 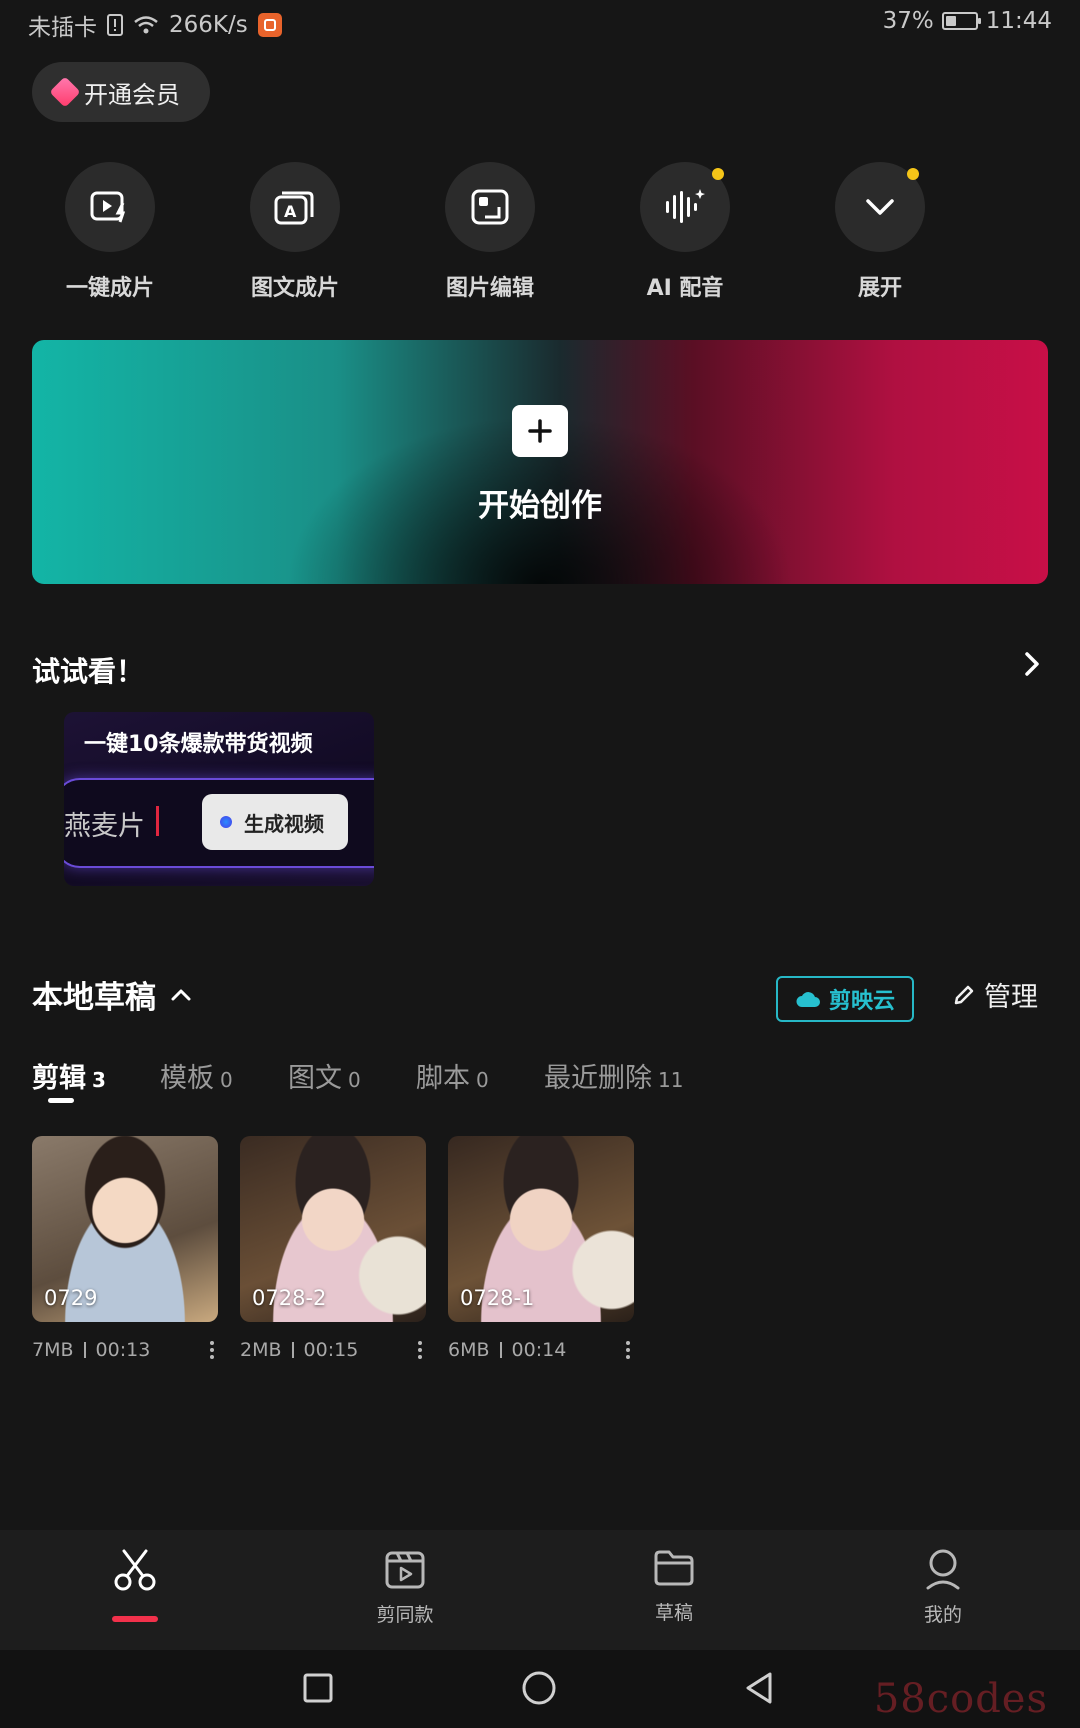 I want to click on tool-image-edit: 图片编辑, so click(x=490, y=232).